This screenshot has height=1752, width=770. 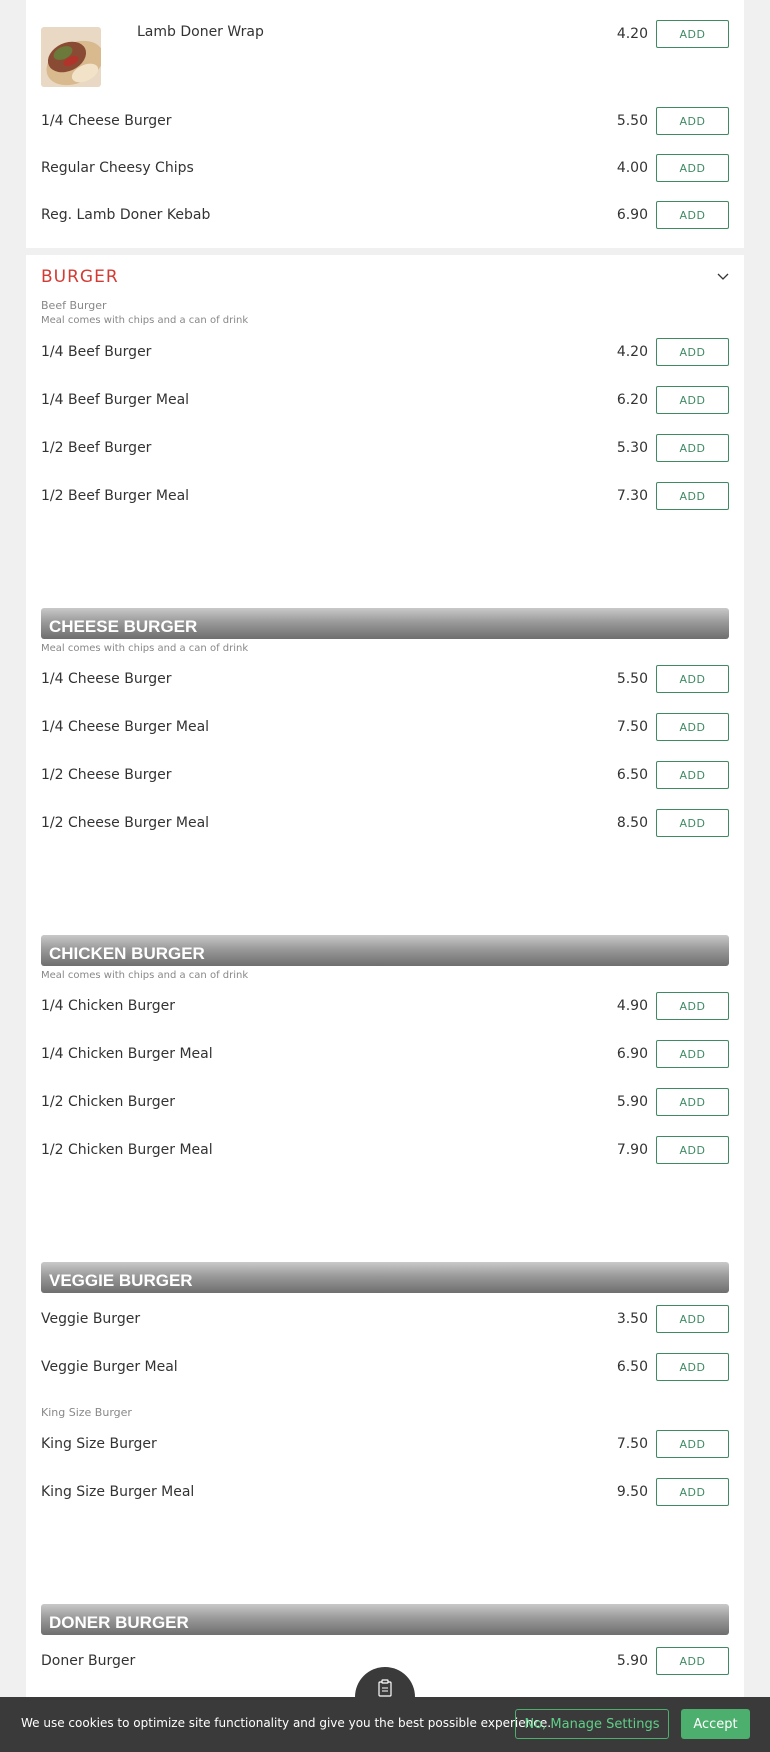 I want to click on menu-item-row: 4.20 ADD, so click(x=385, y=38).